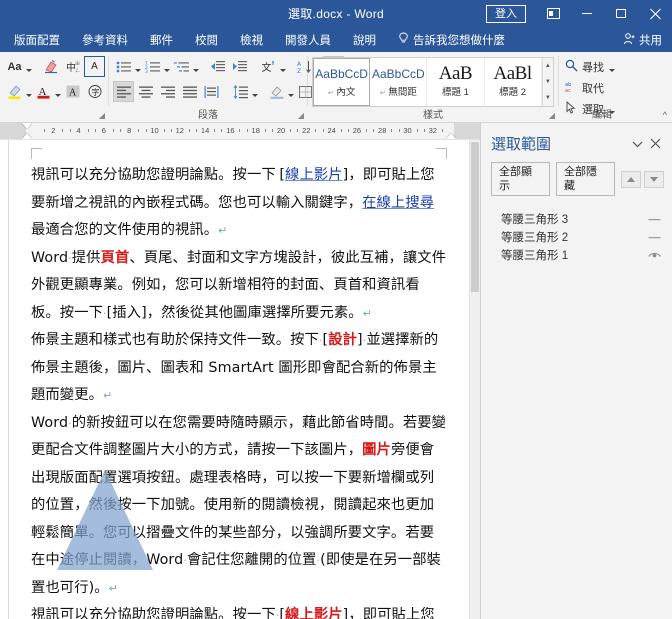  What do you see at coordinates (548, 82) in the screenshot?
I see `styles-scroll-down-icon: ▼` at bounding box center [548, 82].